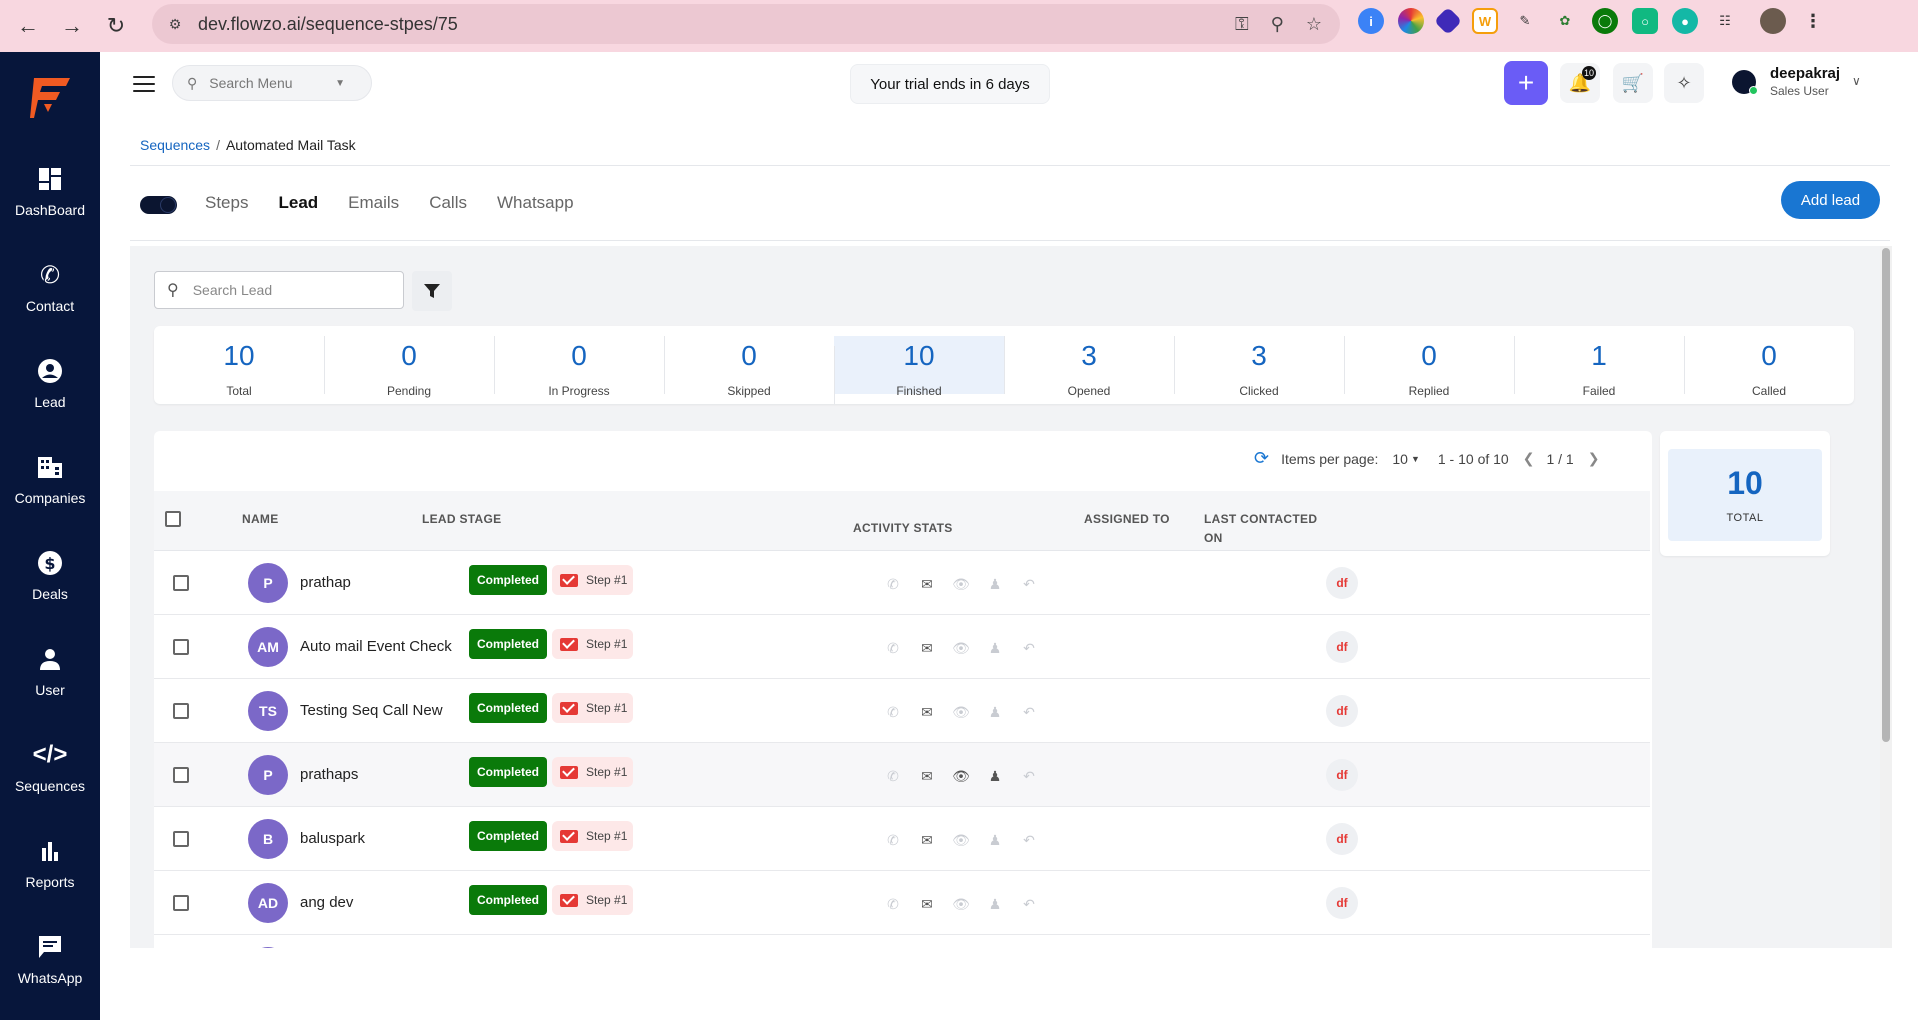 The image size is (1918, 1020). Describe the element at coordinates (1605, 21) in the screenshot. I see `extension-icon: ◯` at that location.